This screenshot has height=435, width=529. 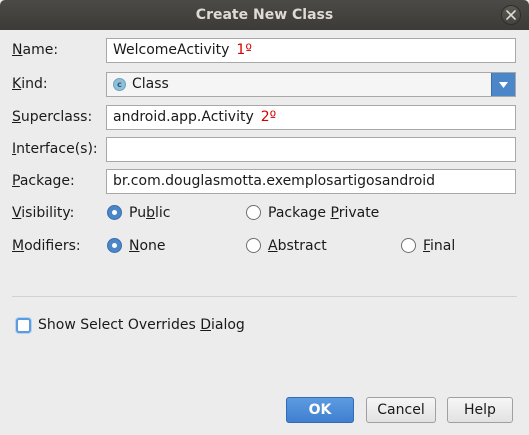 What do you see at coordinates (311, 50) in the screenshot?
I see `name-input: WelcomeActivity 1º` at bounding box center [311, 50].